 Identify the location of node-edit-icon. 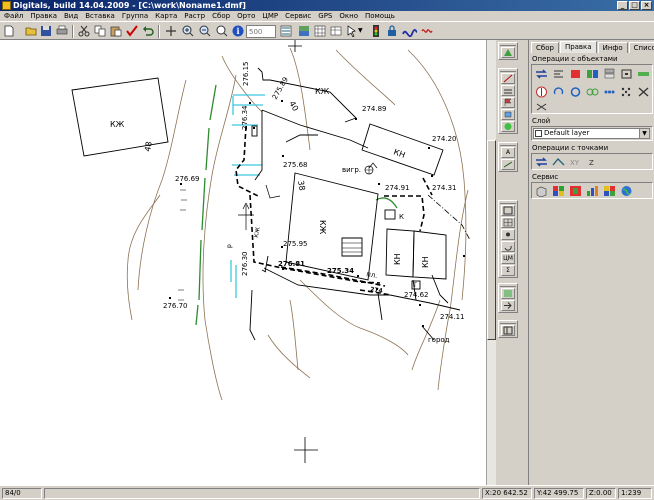
(626, 74).